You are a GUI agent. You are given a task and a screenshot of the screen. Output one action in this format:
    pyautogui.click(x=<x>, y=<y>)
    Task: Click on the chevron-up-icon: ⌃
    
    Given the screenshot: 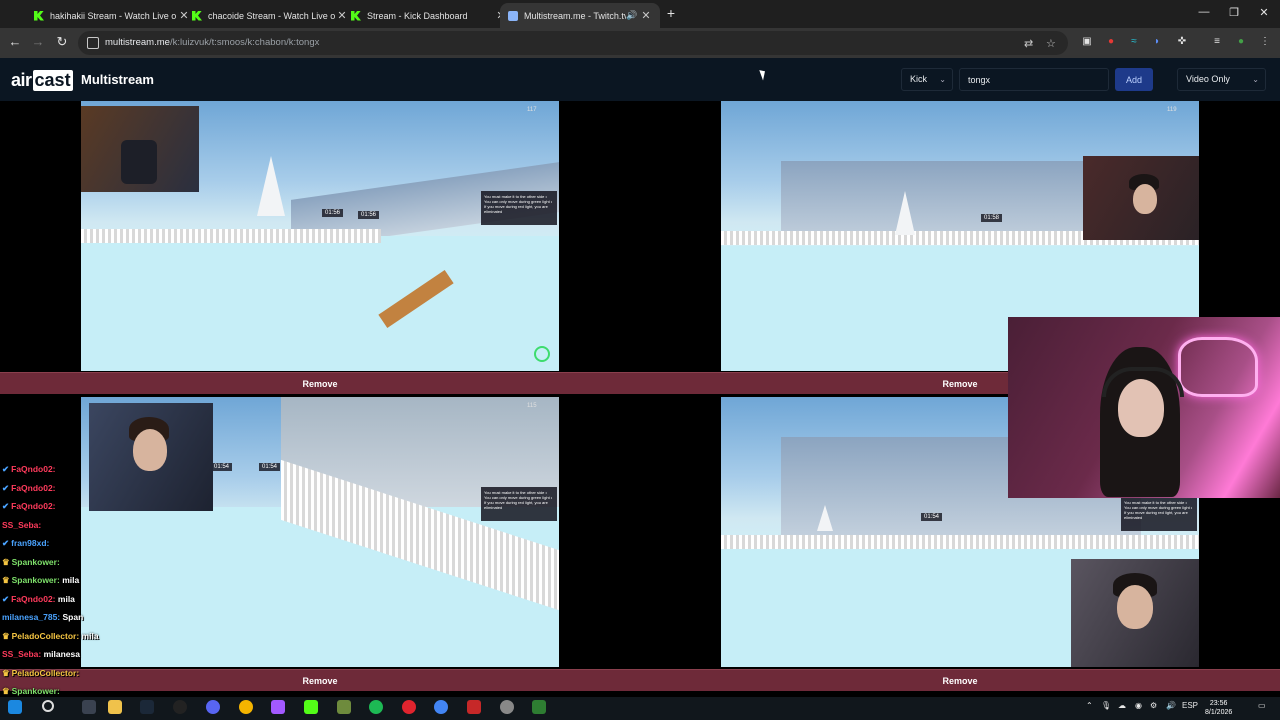 What is the action you would take?
    pyautogui.click(x=1089, y=705)
    